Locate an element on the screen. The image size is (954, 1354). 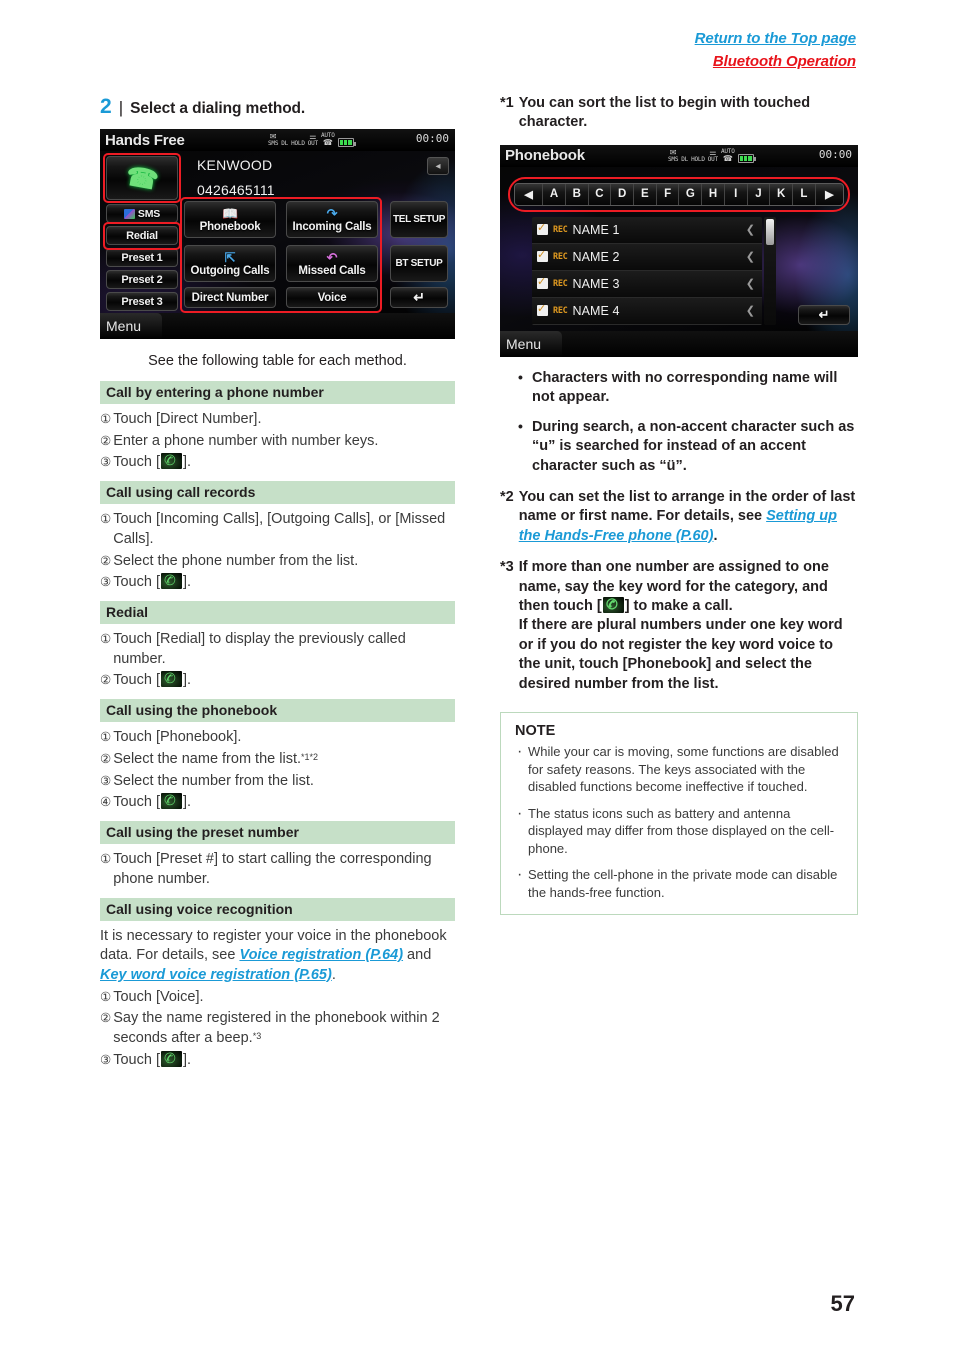
list-item: ③Touch []. is located at coordinates (277, 463).